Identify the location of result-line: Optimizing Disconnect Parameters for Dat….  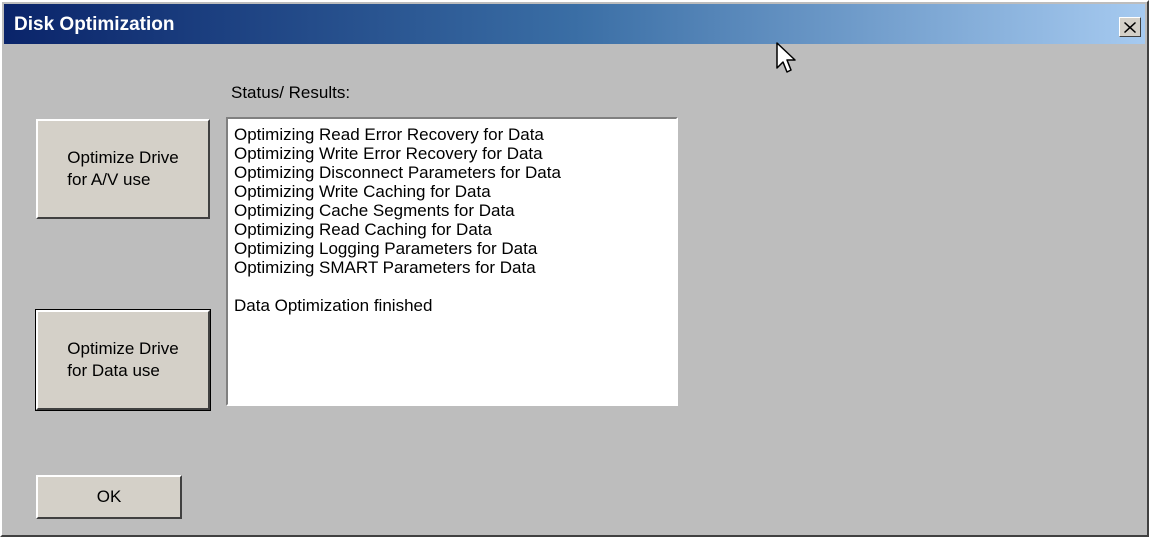
(397, 172).